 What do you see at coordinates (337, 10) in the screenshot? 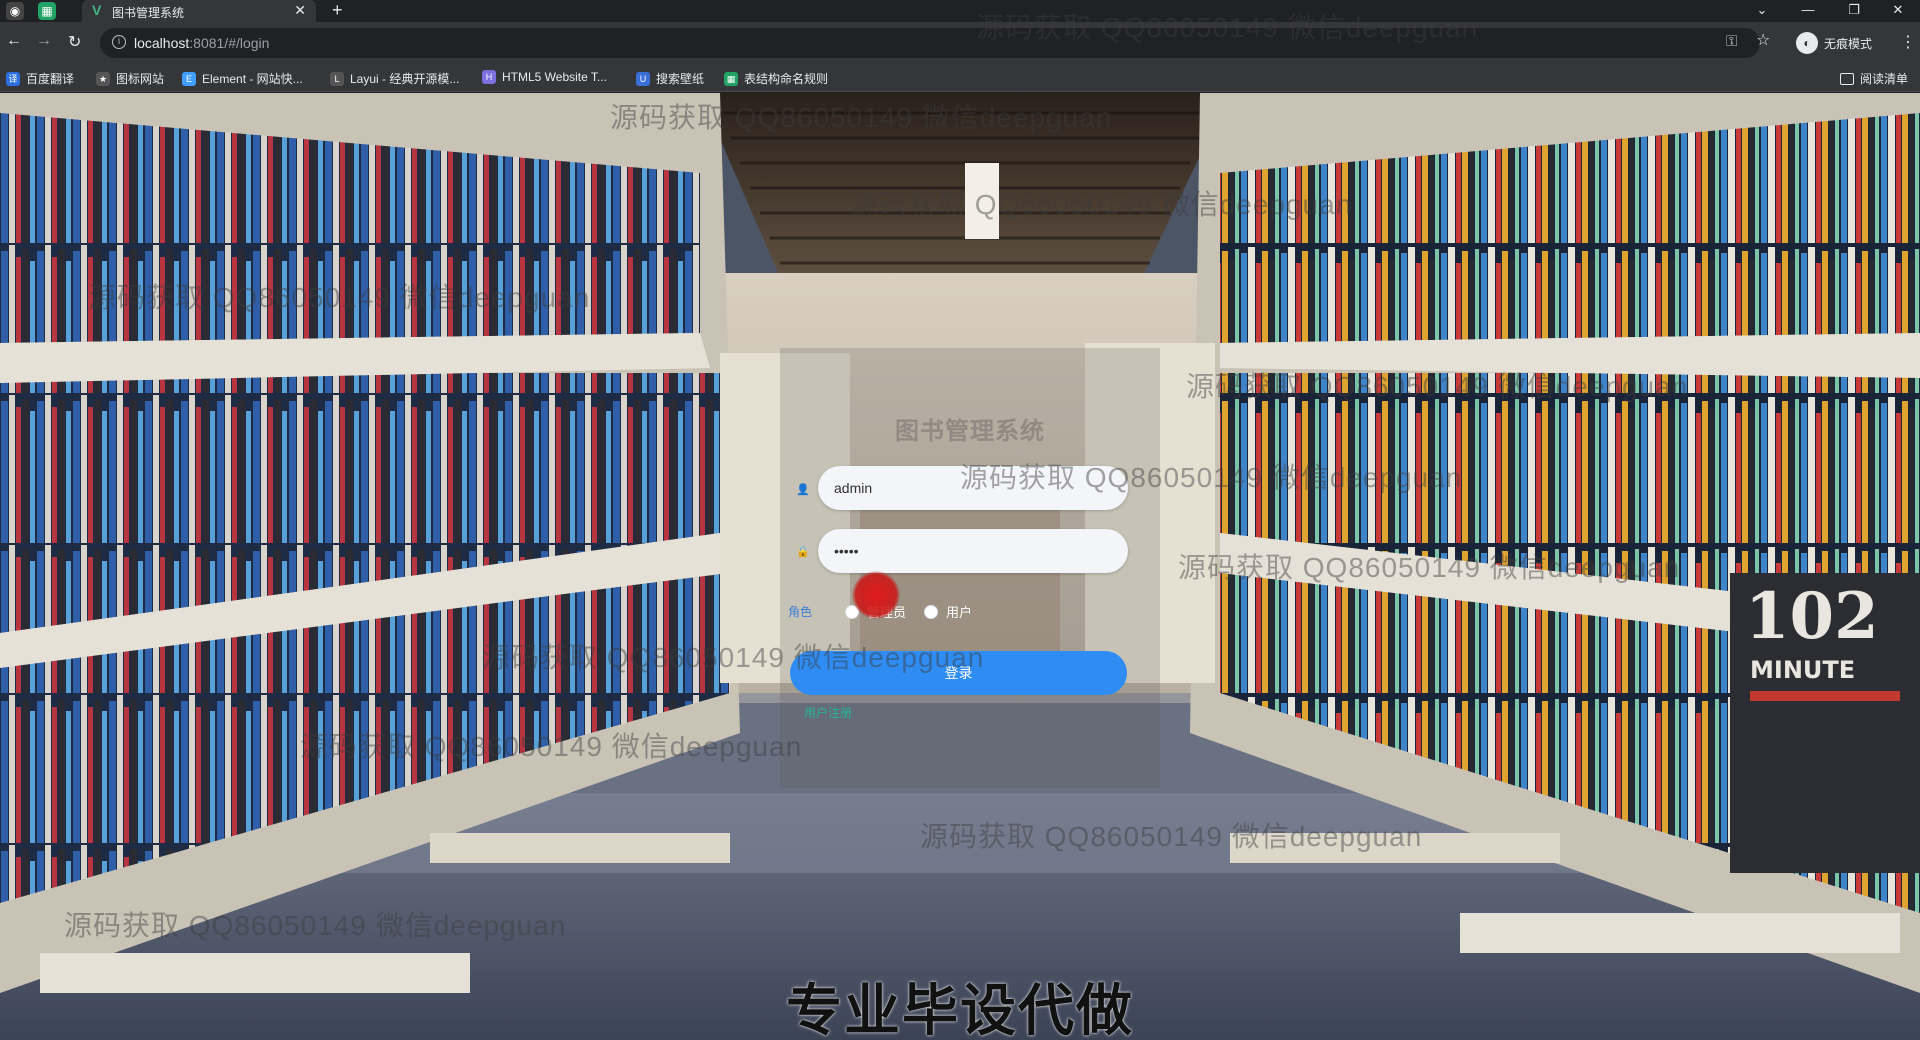
I see `new-tab-plus-icon: +` at bounding box center [337, 10].